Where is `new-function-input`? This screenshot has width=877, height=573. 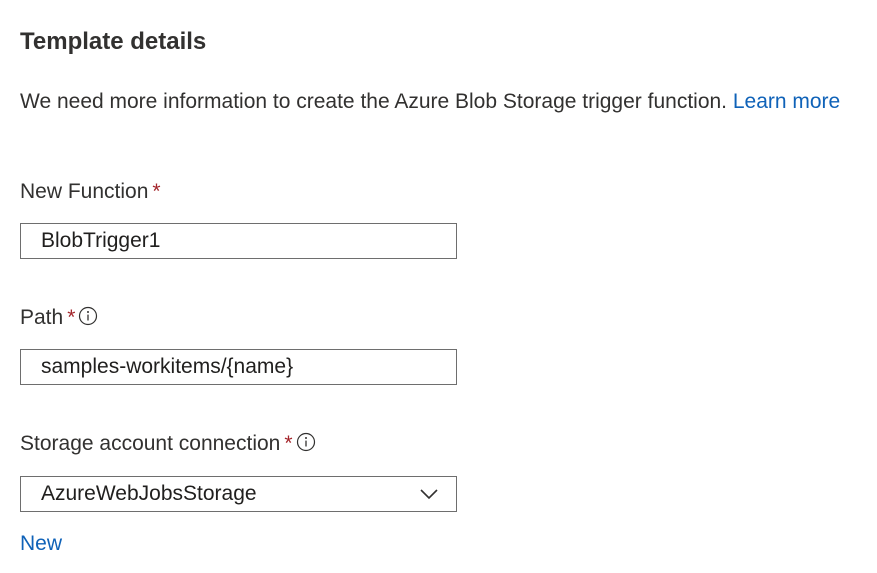 new-function-input is located at coordinates (238, 241).